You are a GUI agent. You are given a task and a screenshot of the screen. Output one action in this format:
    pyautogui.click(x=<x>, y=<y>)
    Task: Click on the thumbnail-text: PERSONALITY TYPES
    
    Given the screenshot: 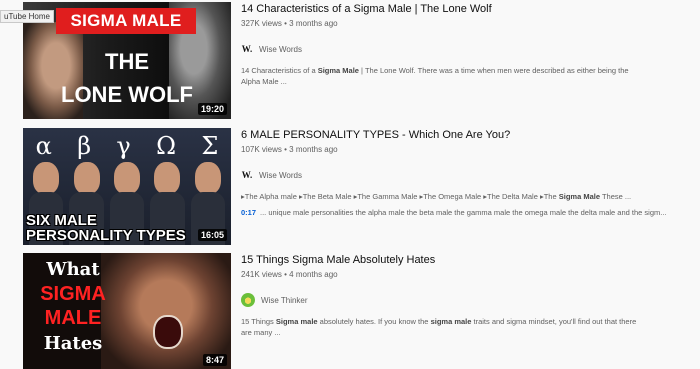 What is the action you would take?
    pyautogui.click(x=106, y=235)
    